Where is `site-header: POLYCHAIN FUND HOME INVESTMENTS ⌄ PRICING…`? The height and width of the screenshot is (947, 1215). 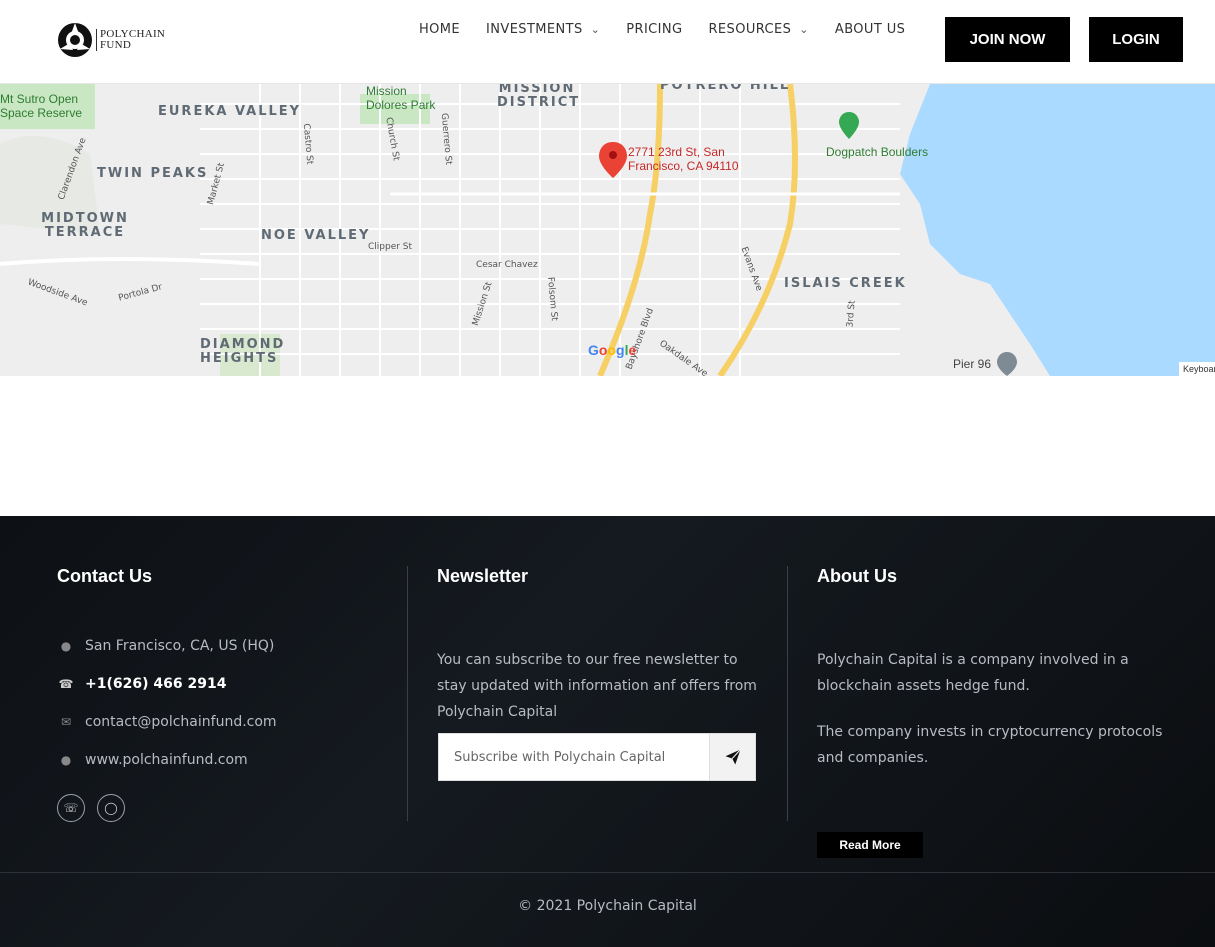 site-header: POLYCHAIN FUND HOME INVESTMENTS ⌄ PRICING… is located at coordinates (607, 42).